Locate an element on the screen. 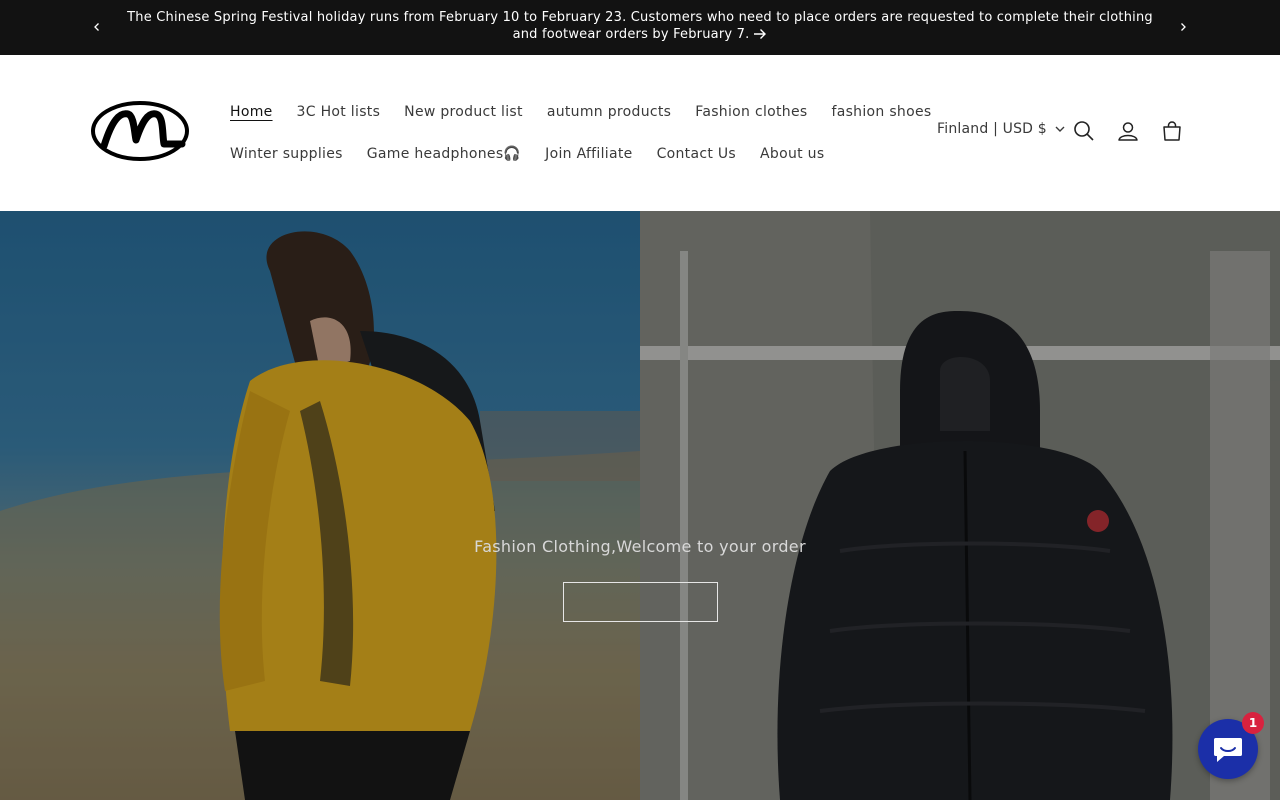 The width and height of the screenshot is (1280, 800). search-icon is located at coordinates (1084, 131).